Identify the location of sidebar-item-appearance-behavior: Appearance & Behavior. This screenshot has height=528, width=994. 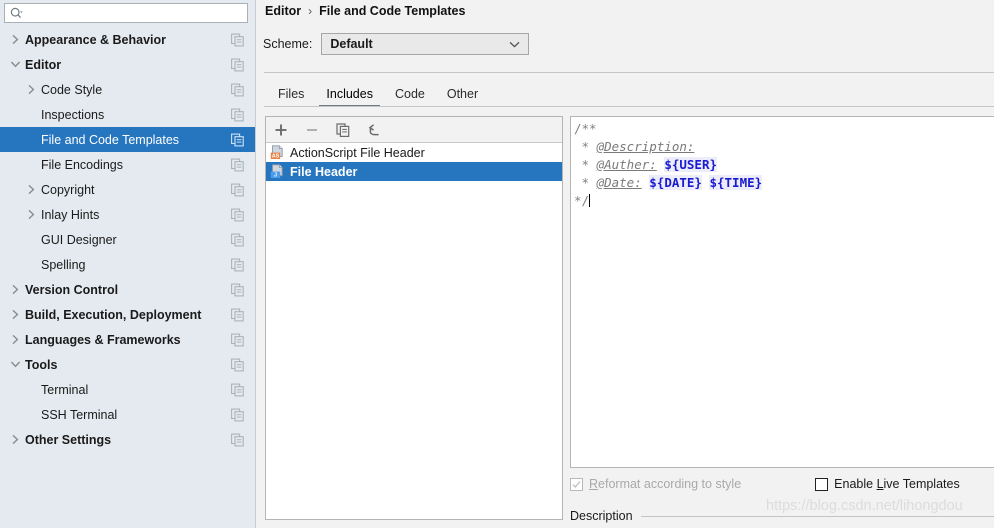
(127, 39).